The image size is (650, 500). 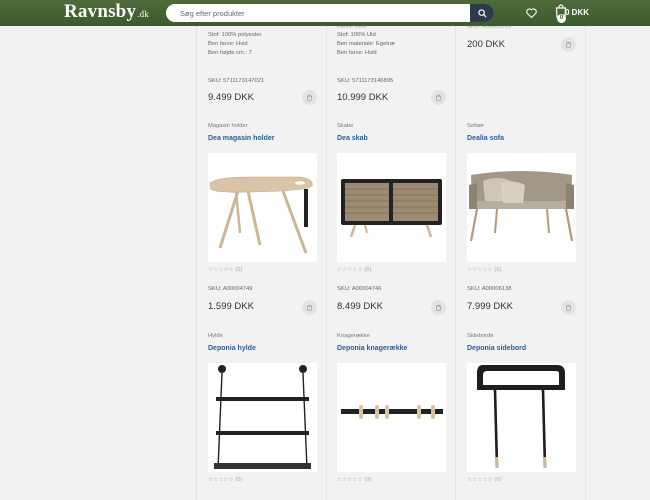 What do you see at coordinates (496, 348) in the screenshot?
I see `product-name-link: Deponia sidebord` at bounding box center [496, 348].